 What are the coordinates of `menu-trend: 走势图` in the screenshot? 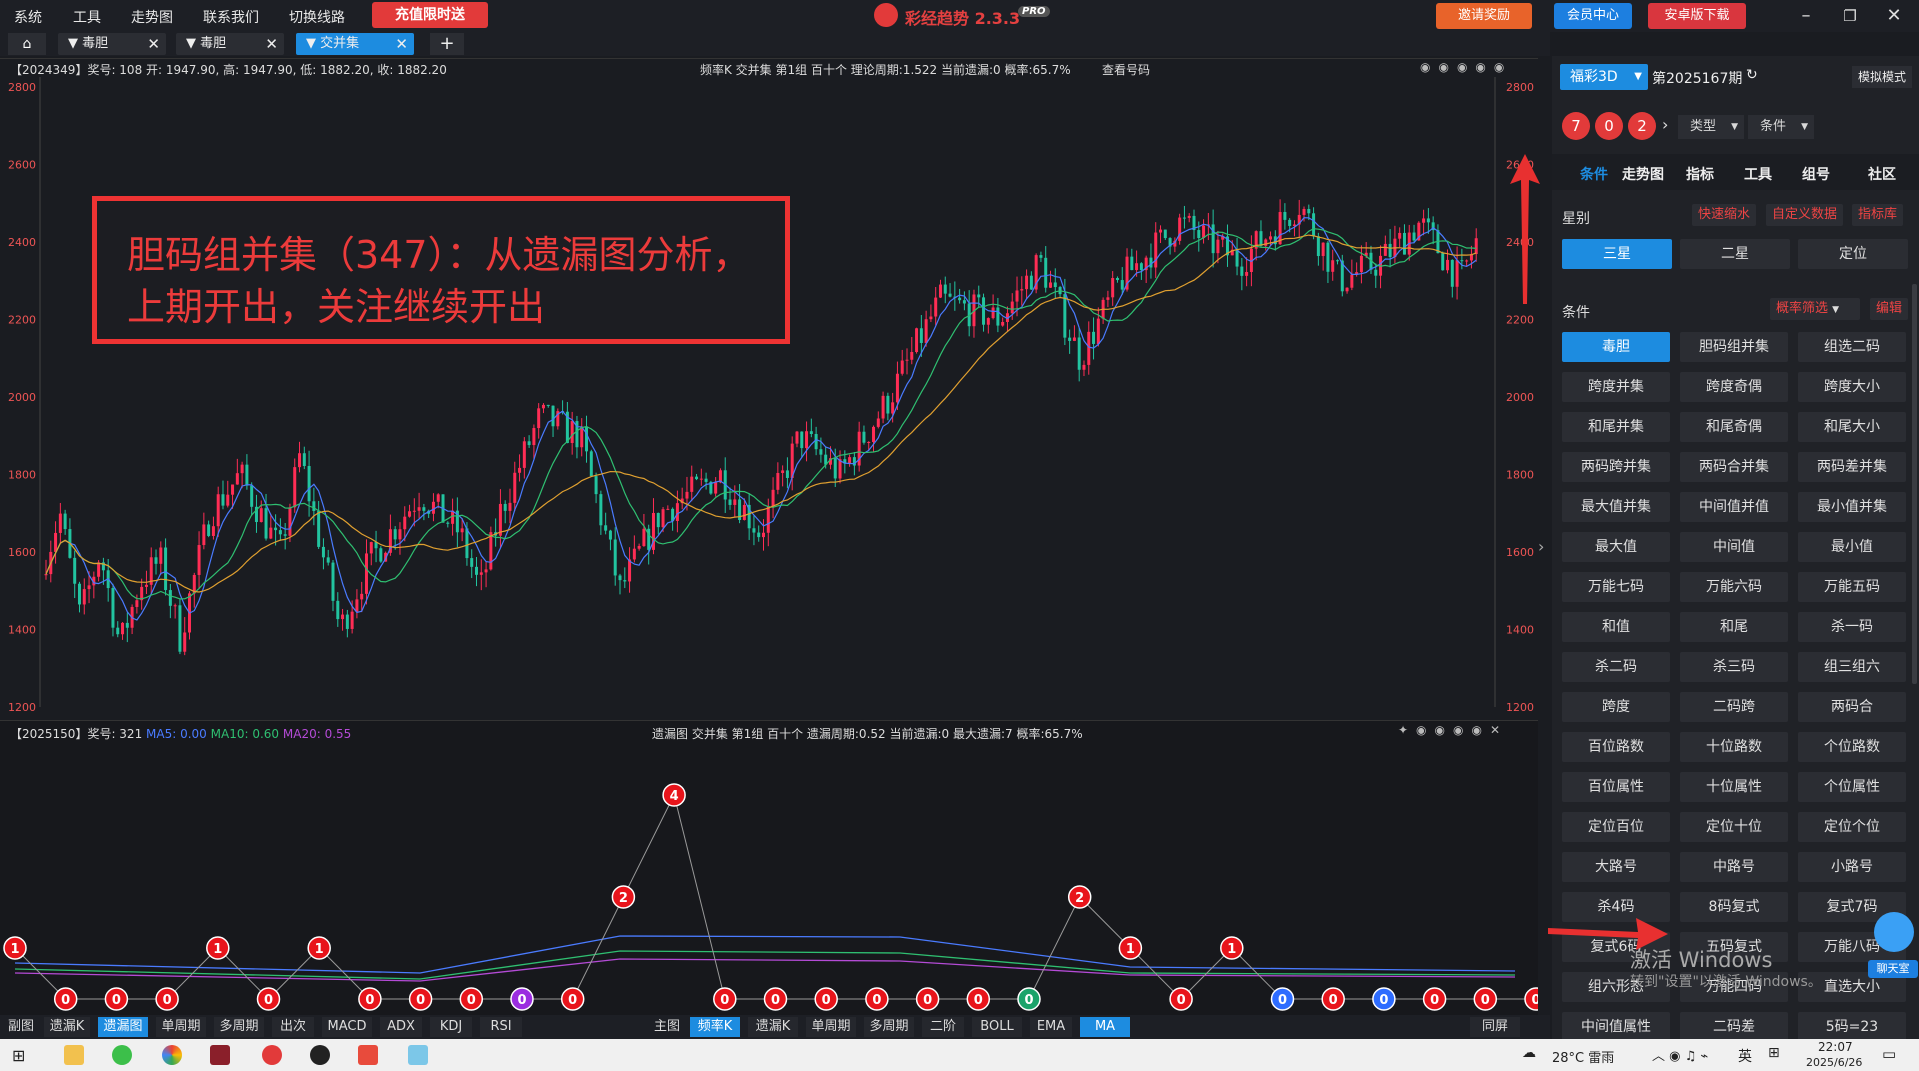 It's located at (152, 17).